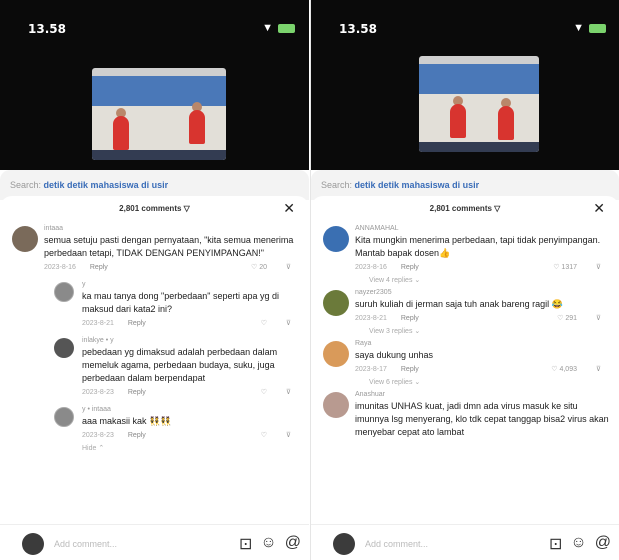 The width and height of the screenshot is (619, 560). Describe the element at coordinates (483, 370) in the screenshot. I see `comment-meta: 2023-8-17 Reply ♡ 4,093 ⊽` at that location.